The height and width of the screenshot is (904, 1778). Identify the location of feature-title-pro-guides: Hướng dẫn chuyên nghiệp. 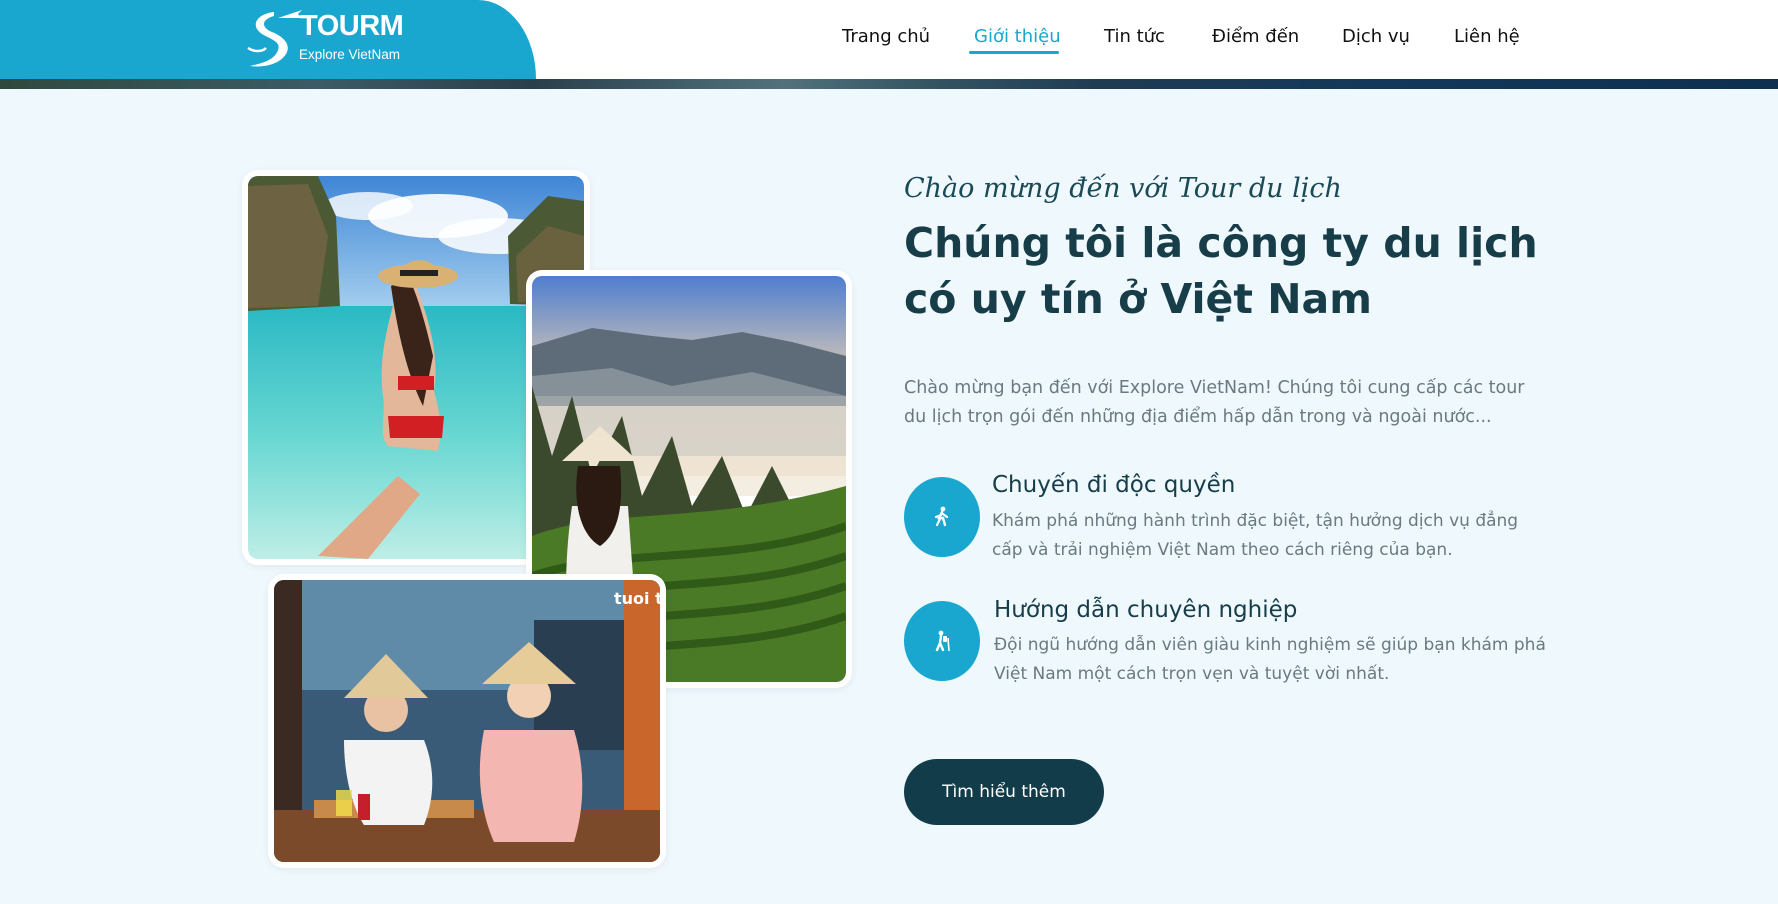
(1146, 610).